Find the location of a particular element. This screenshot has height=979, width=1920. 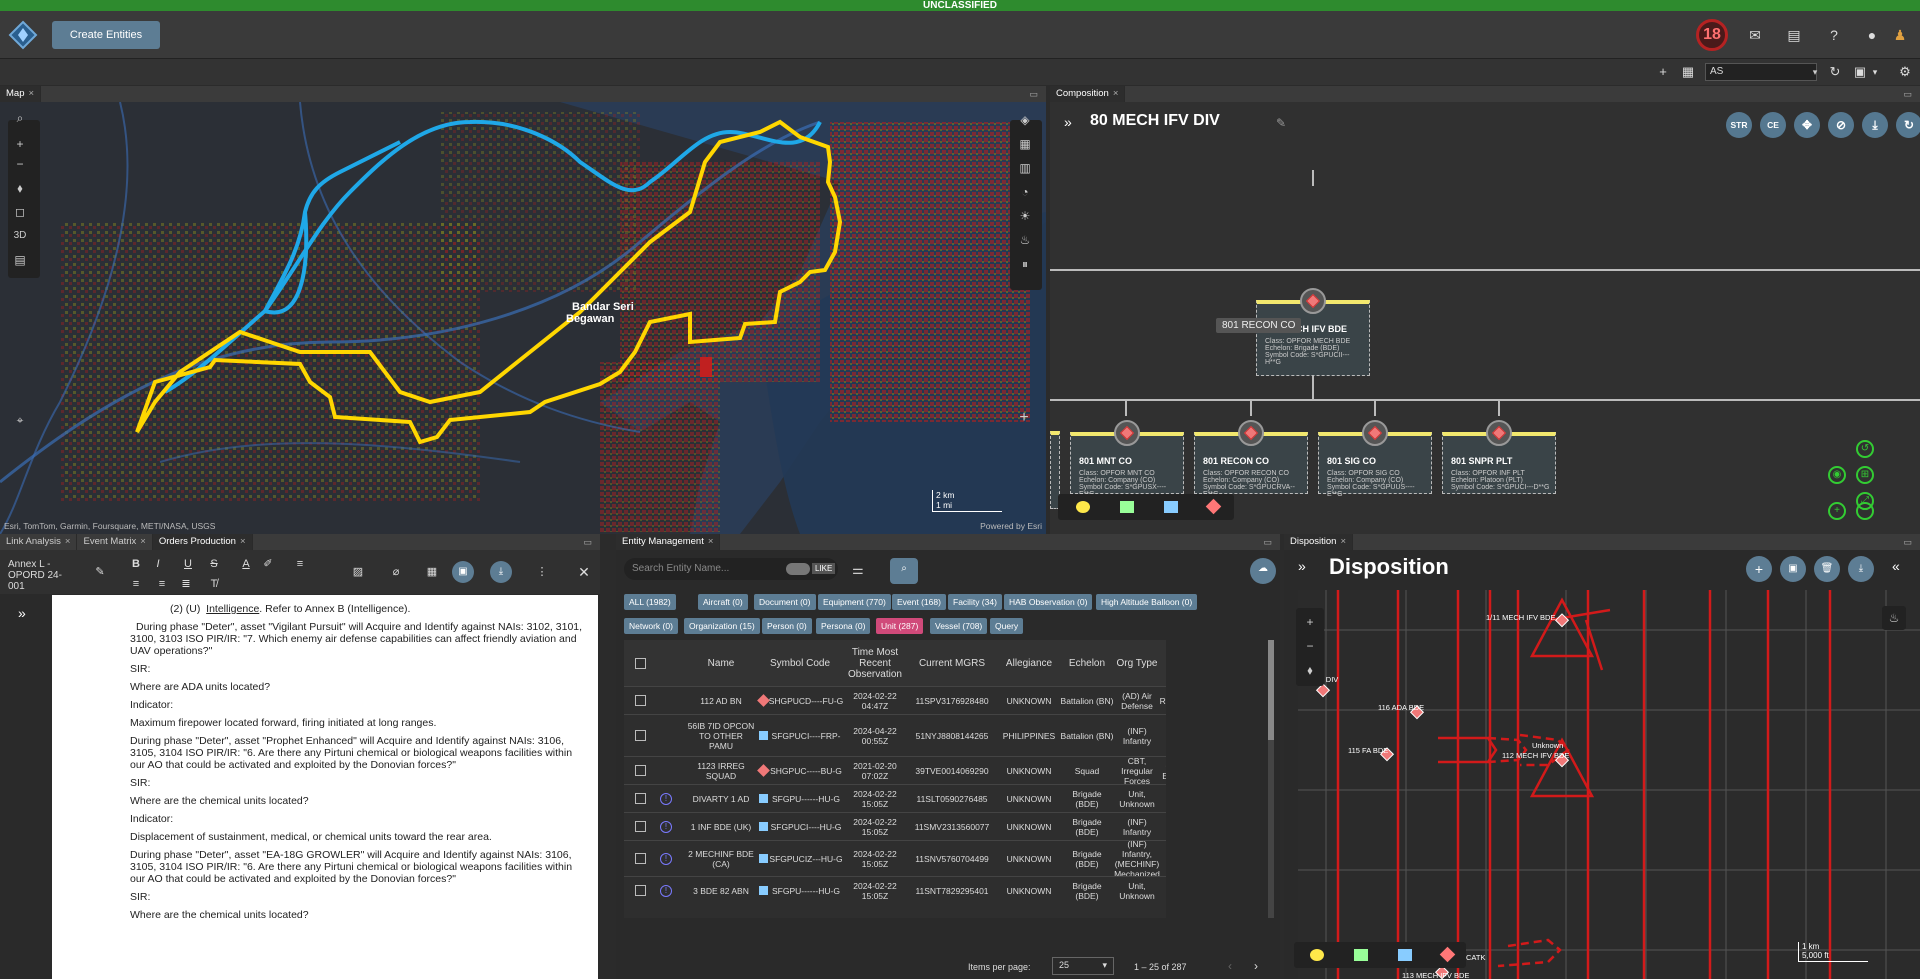

search-toggle is located at coordinates (798, 569).